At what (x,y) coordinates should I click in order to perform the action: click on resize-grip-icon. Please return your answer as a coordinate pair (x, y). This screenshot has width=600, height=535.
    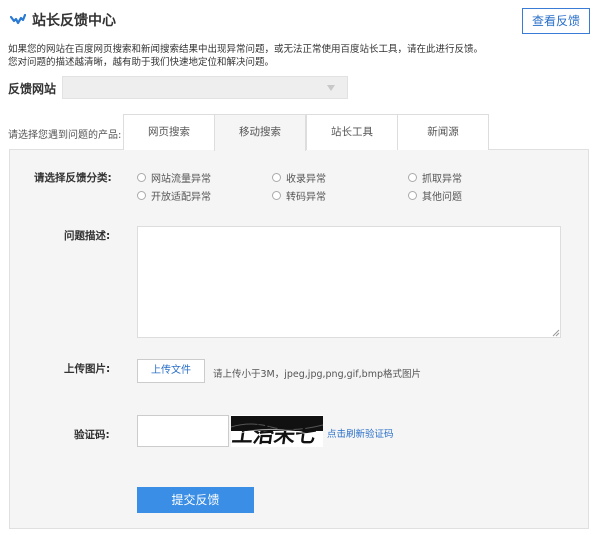
    Looking at the image, I should click on (556, 333).